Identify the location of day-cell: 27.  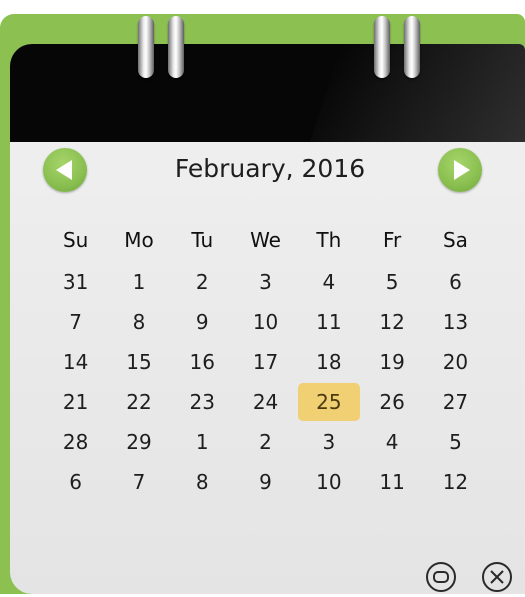
(455, 402).